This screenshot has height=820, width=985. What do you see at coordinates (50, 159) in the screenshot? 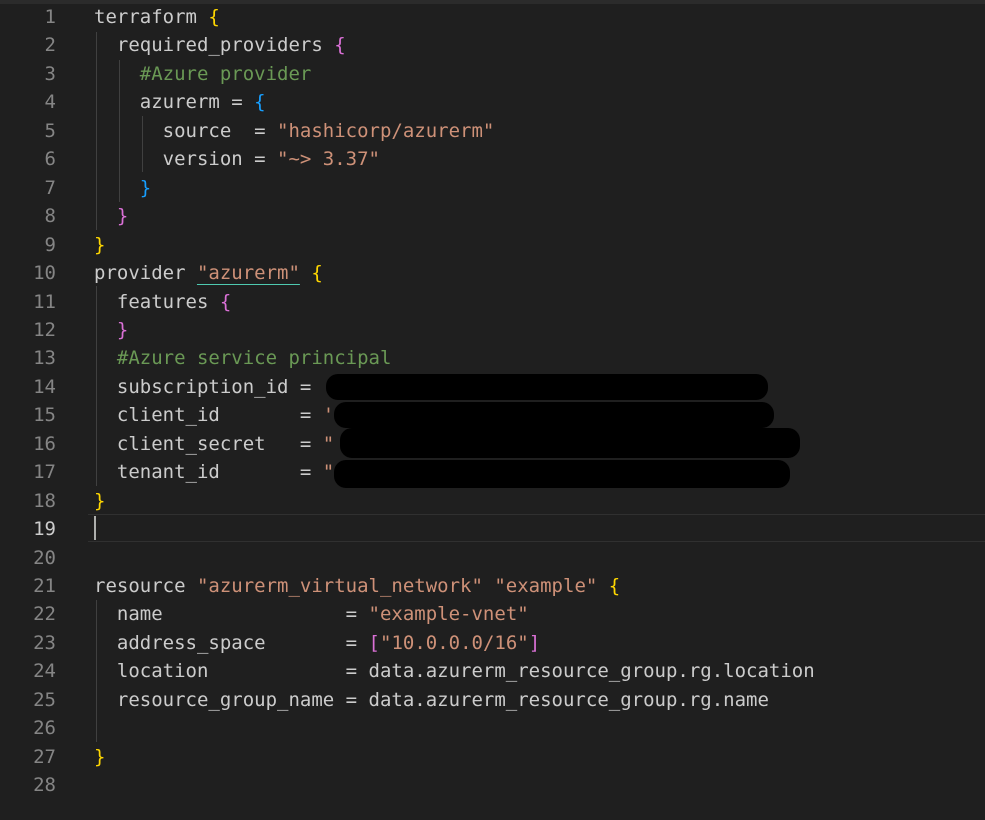
I see `line-number: 6` at bounding box center [50, 159].